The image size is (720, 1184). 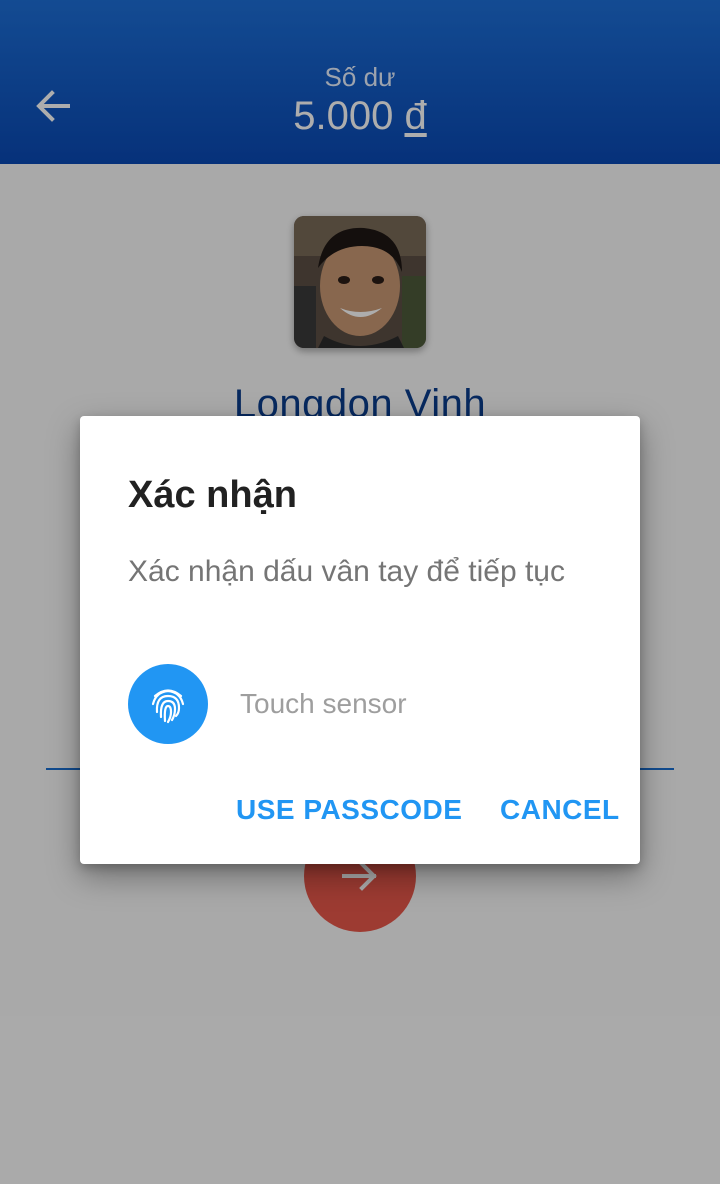 What do you see at coordinates (346, 571) in the screenshot?
I see `dialog-message: Xác nhận dấu vân tay để tiếp tục` at bounding box center [346, 571].